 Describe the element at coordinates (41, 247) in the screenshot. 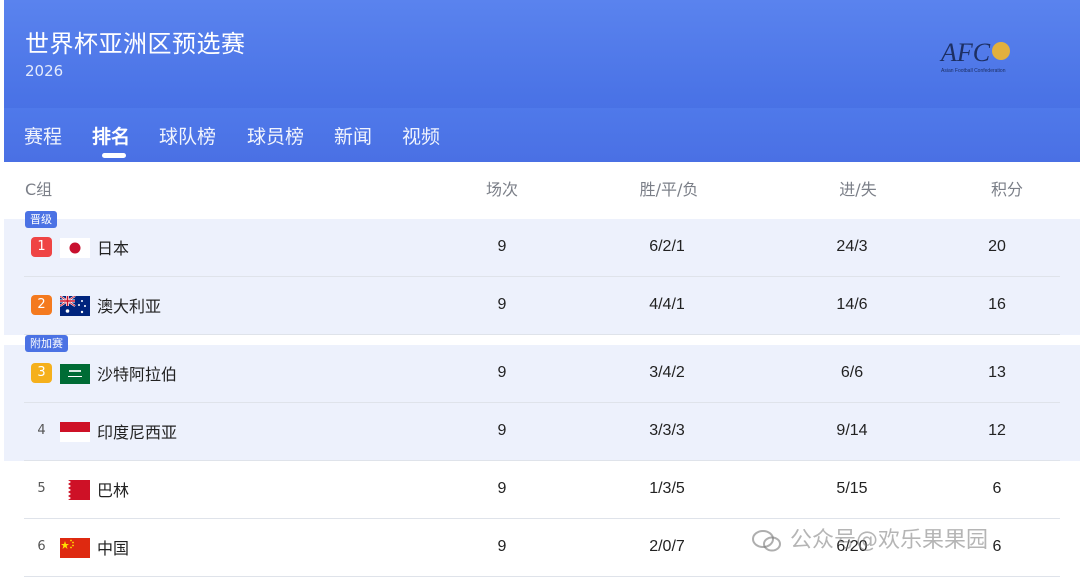

I see `rank-badge: 1` at that location.